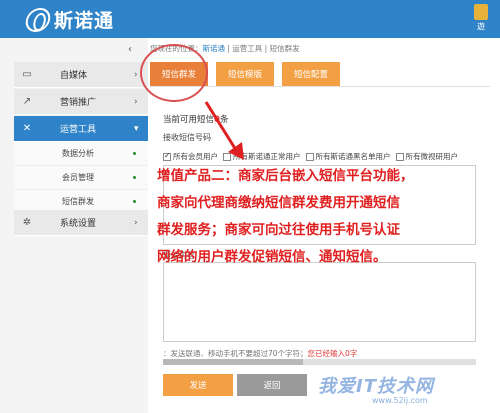 The image size is (500, 413). Describe the element at coordinates (272, 257) in the screenshot. I see `annotation-line: 网络的用户群发促销短信、通知短信。` at that location.